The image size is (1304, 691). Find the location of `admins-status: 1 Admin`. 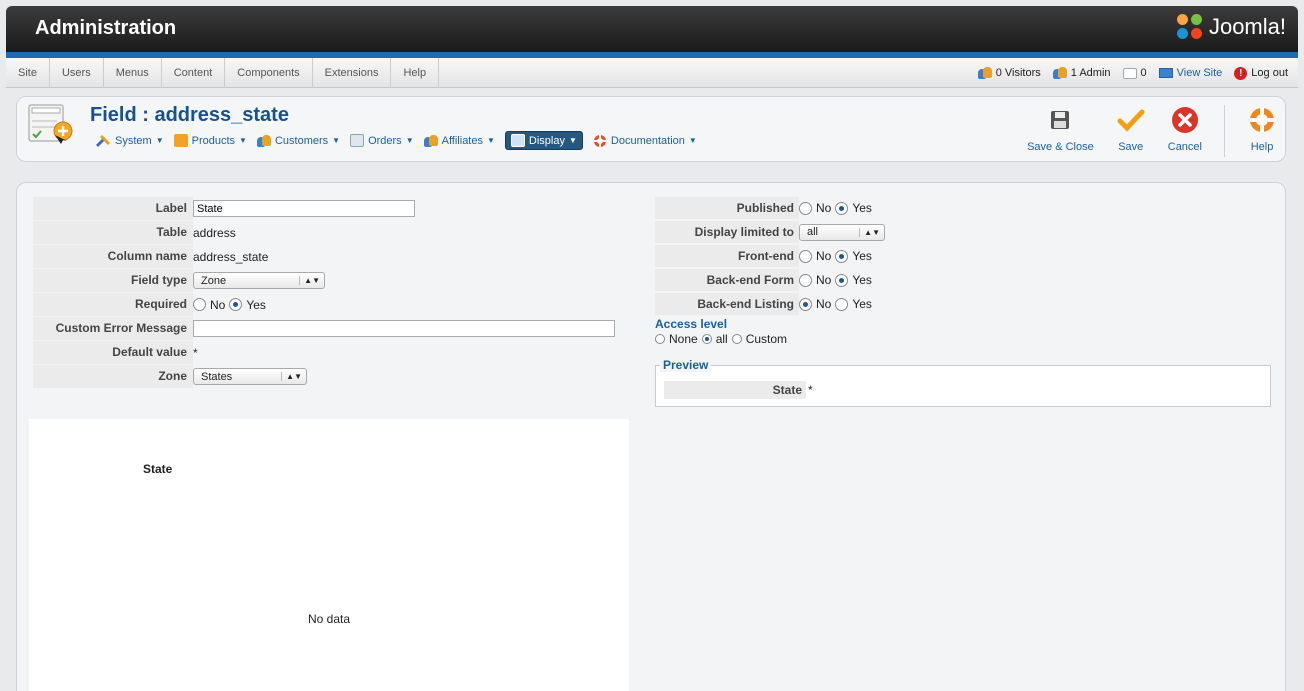

admins-status: 1 Admin is located at coordinates (1081, 73).